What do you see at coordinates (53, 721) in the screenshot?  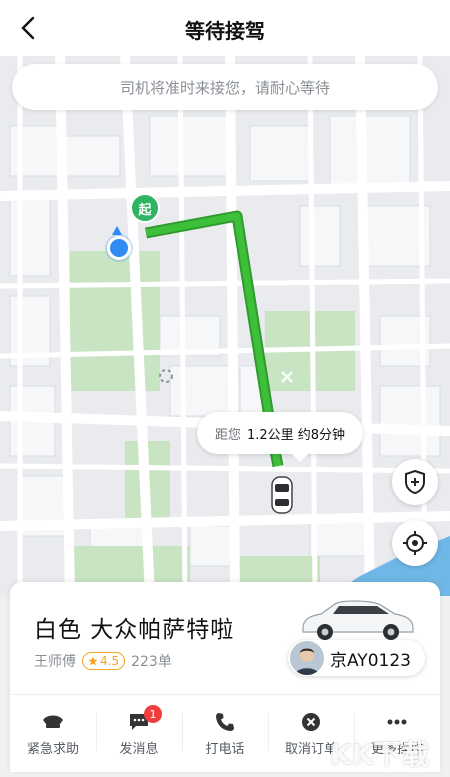 I see `police-hat-icon` at bounding box center [53, 721].